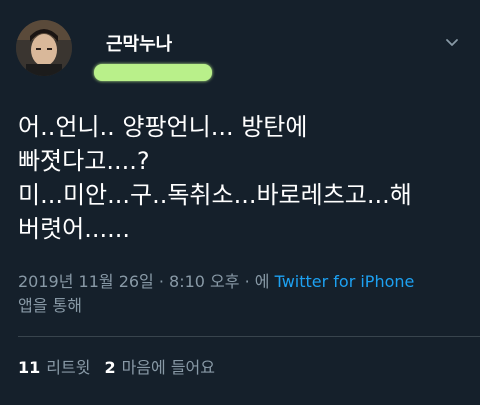 The width and height of the screenshot is (480, 405). I want to click on avatar, so click(44, 48).